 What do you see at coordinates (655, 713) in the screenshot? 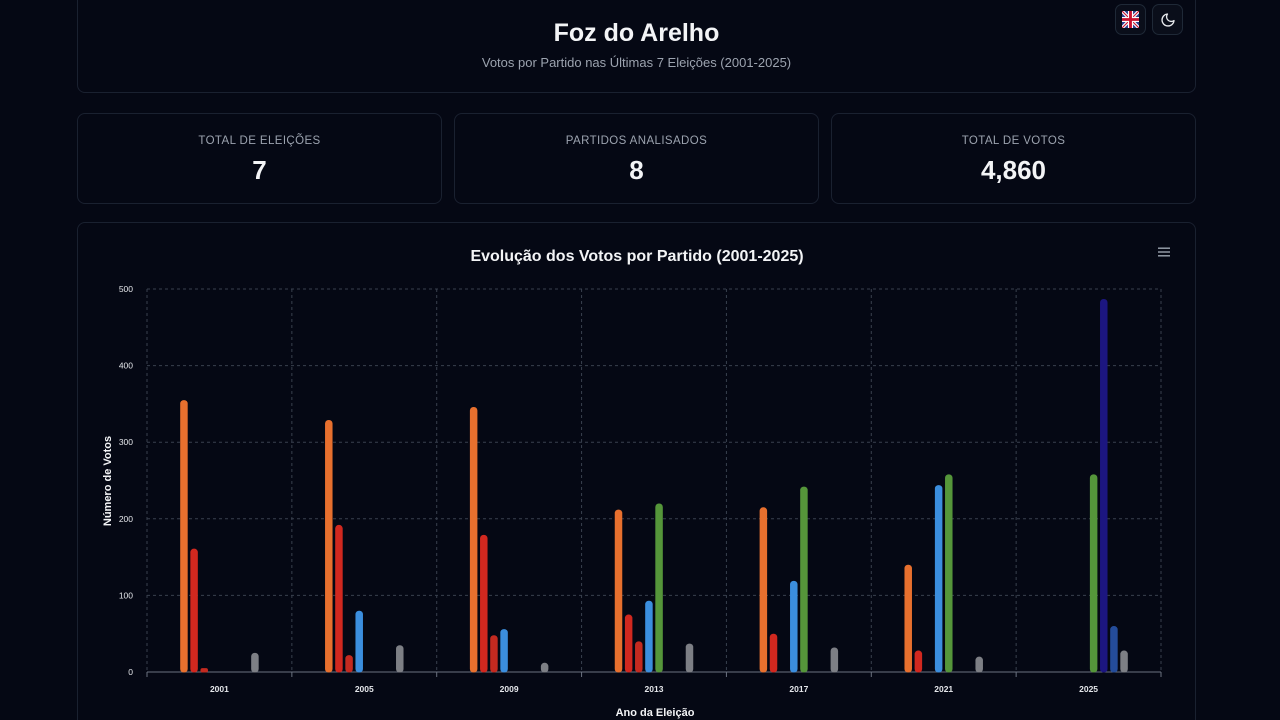
I see `x-axis-title: Ano da Eleição` at bounding box center [655, 713].